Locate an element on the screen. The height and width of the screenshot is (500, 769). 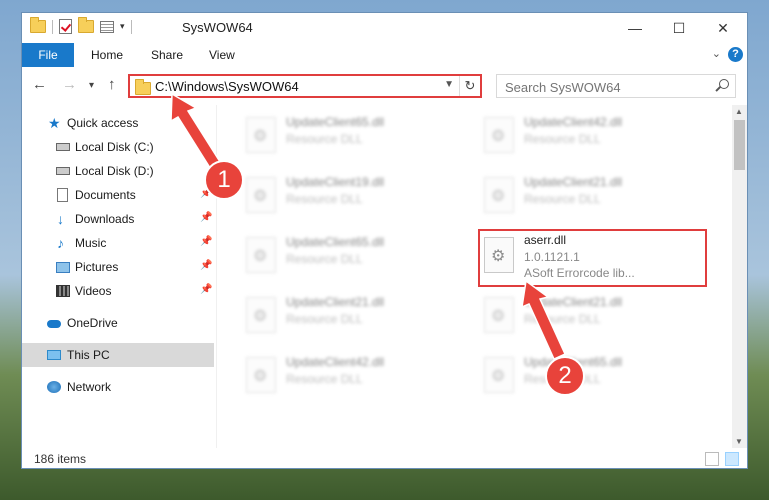
step-1-marker: 1 is located at coordinates (224, 180).